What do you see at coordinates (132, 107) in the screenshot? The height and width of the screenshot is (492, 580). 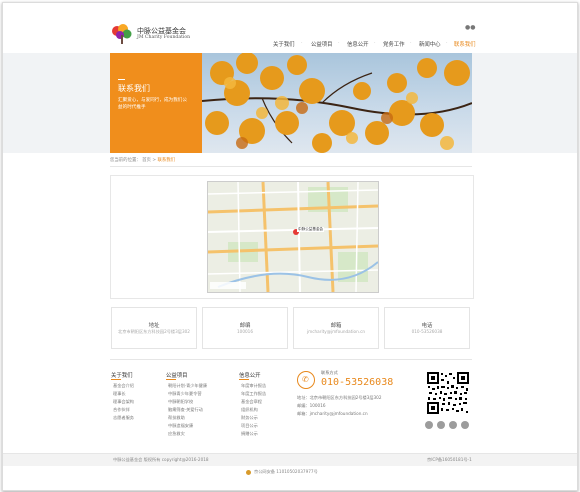 I see `hero-subtitle-2: 益的时代推手` at bounding box center [132, 107].